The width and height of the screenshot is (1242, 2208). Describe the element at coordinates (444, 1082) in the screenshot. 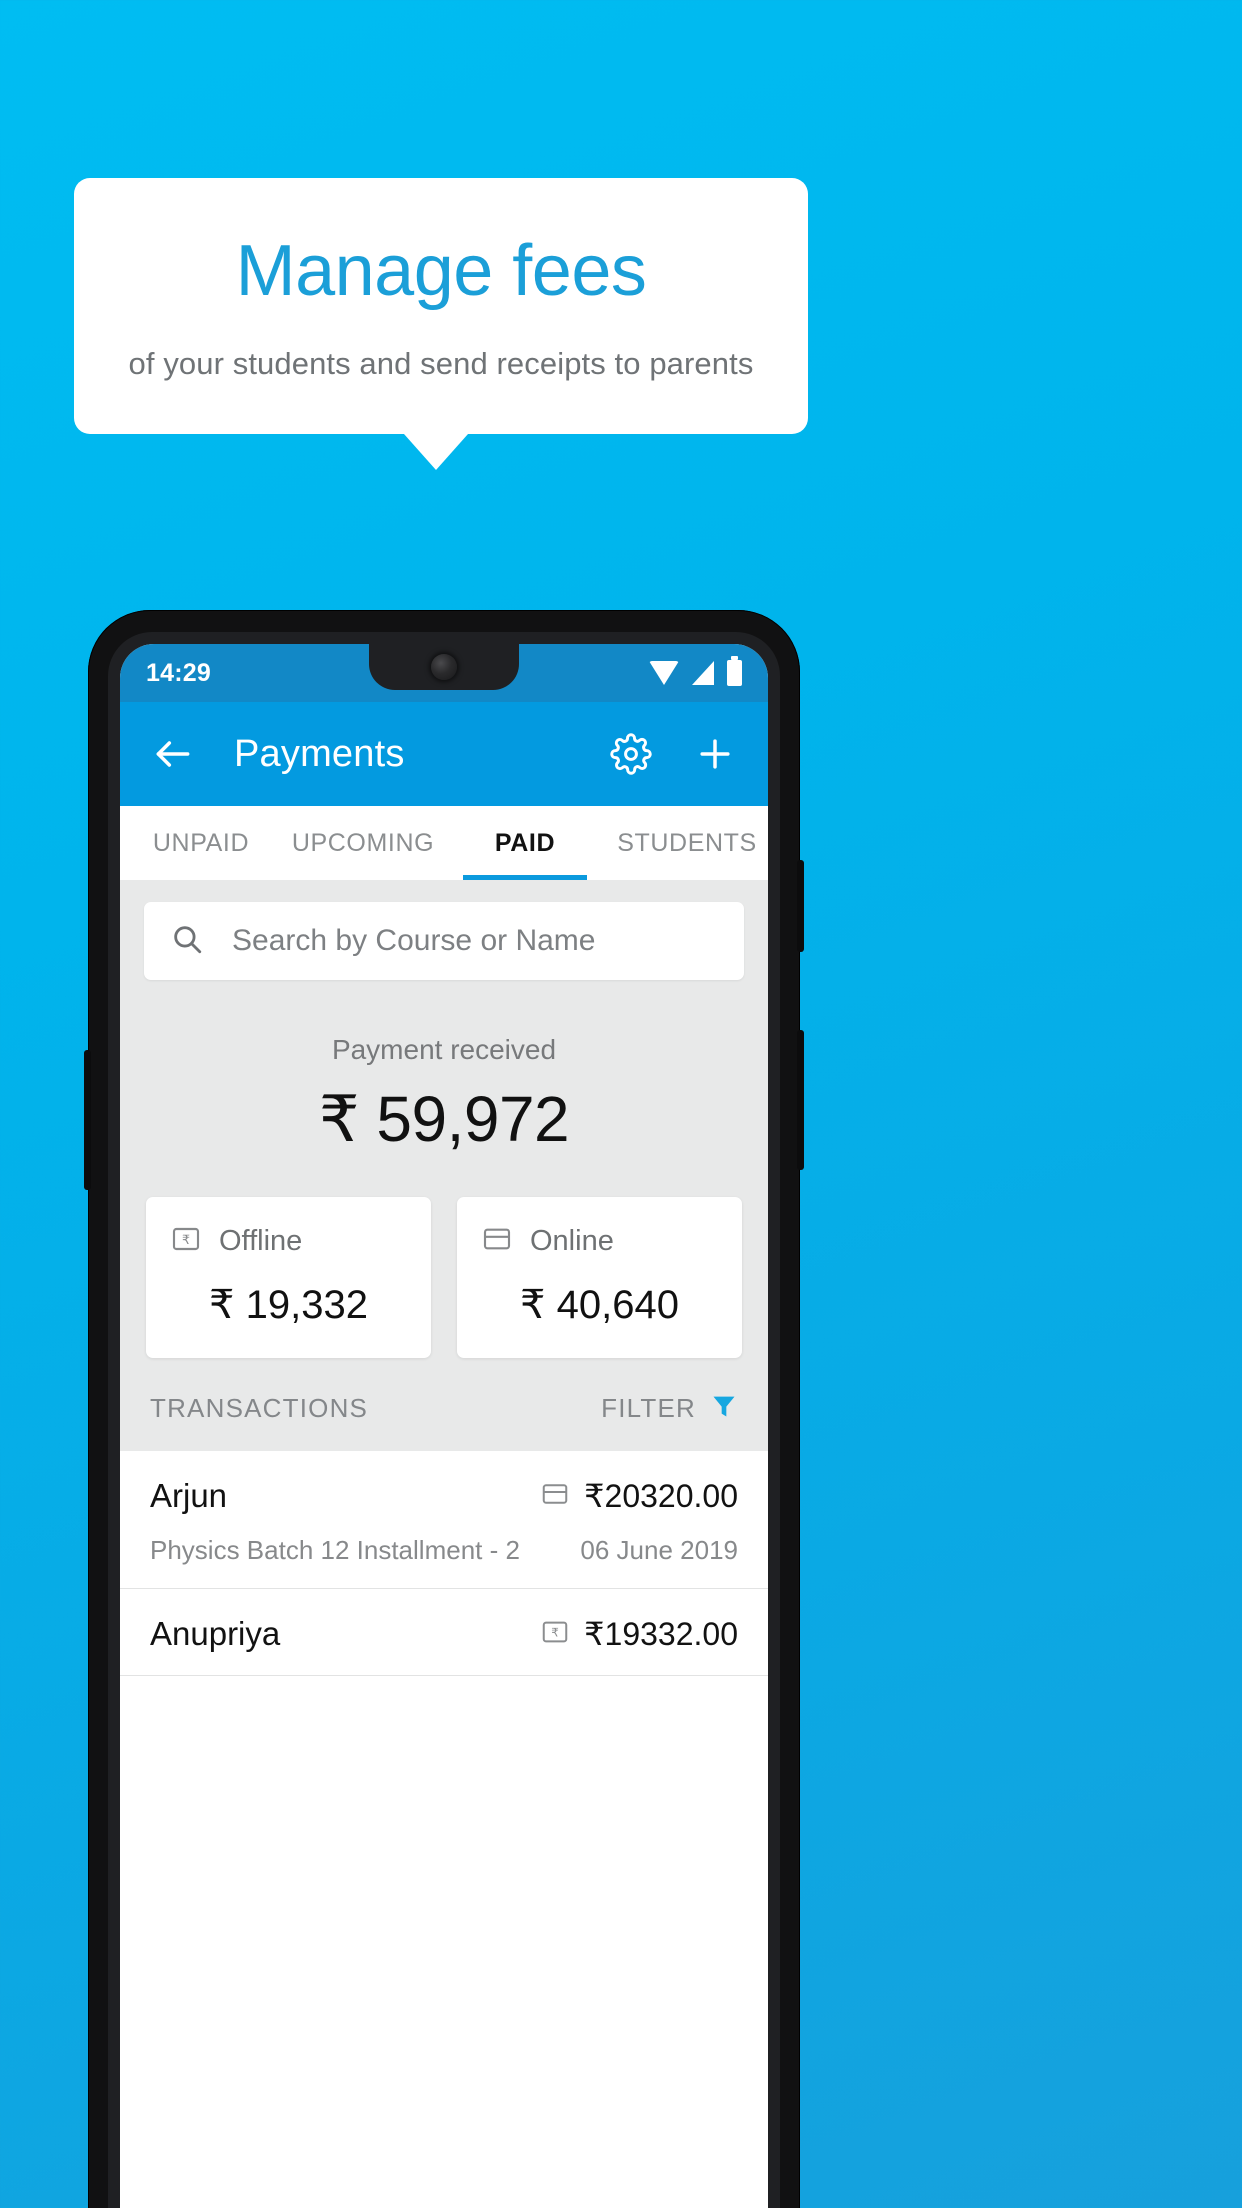

I see `payment-summary: Payment received ₹ 59,972` at that location.